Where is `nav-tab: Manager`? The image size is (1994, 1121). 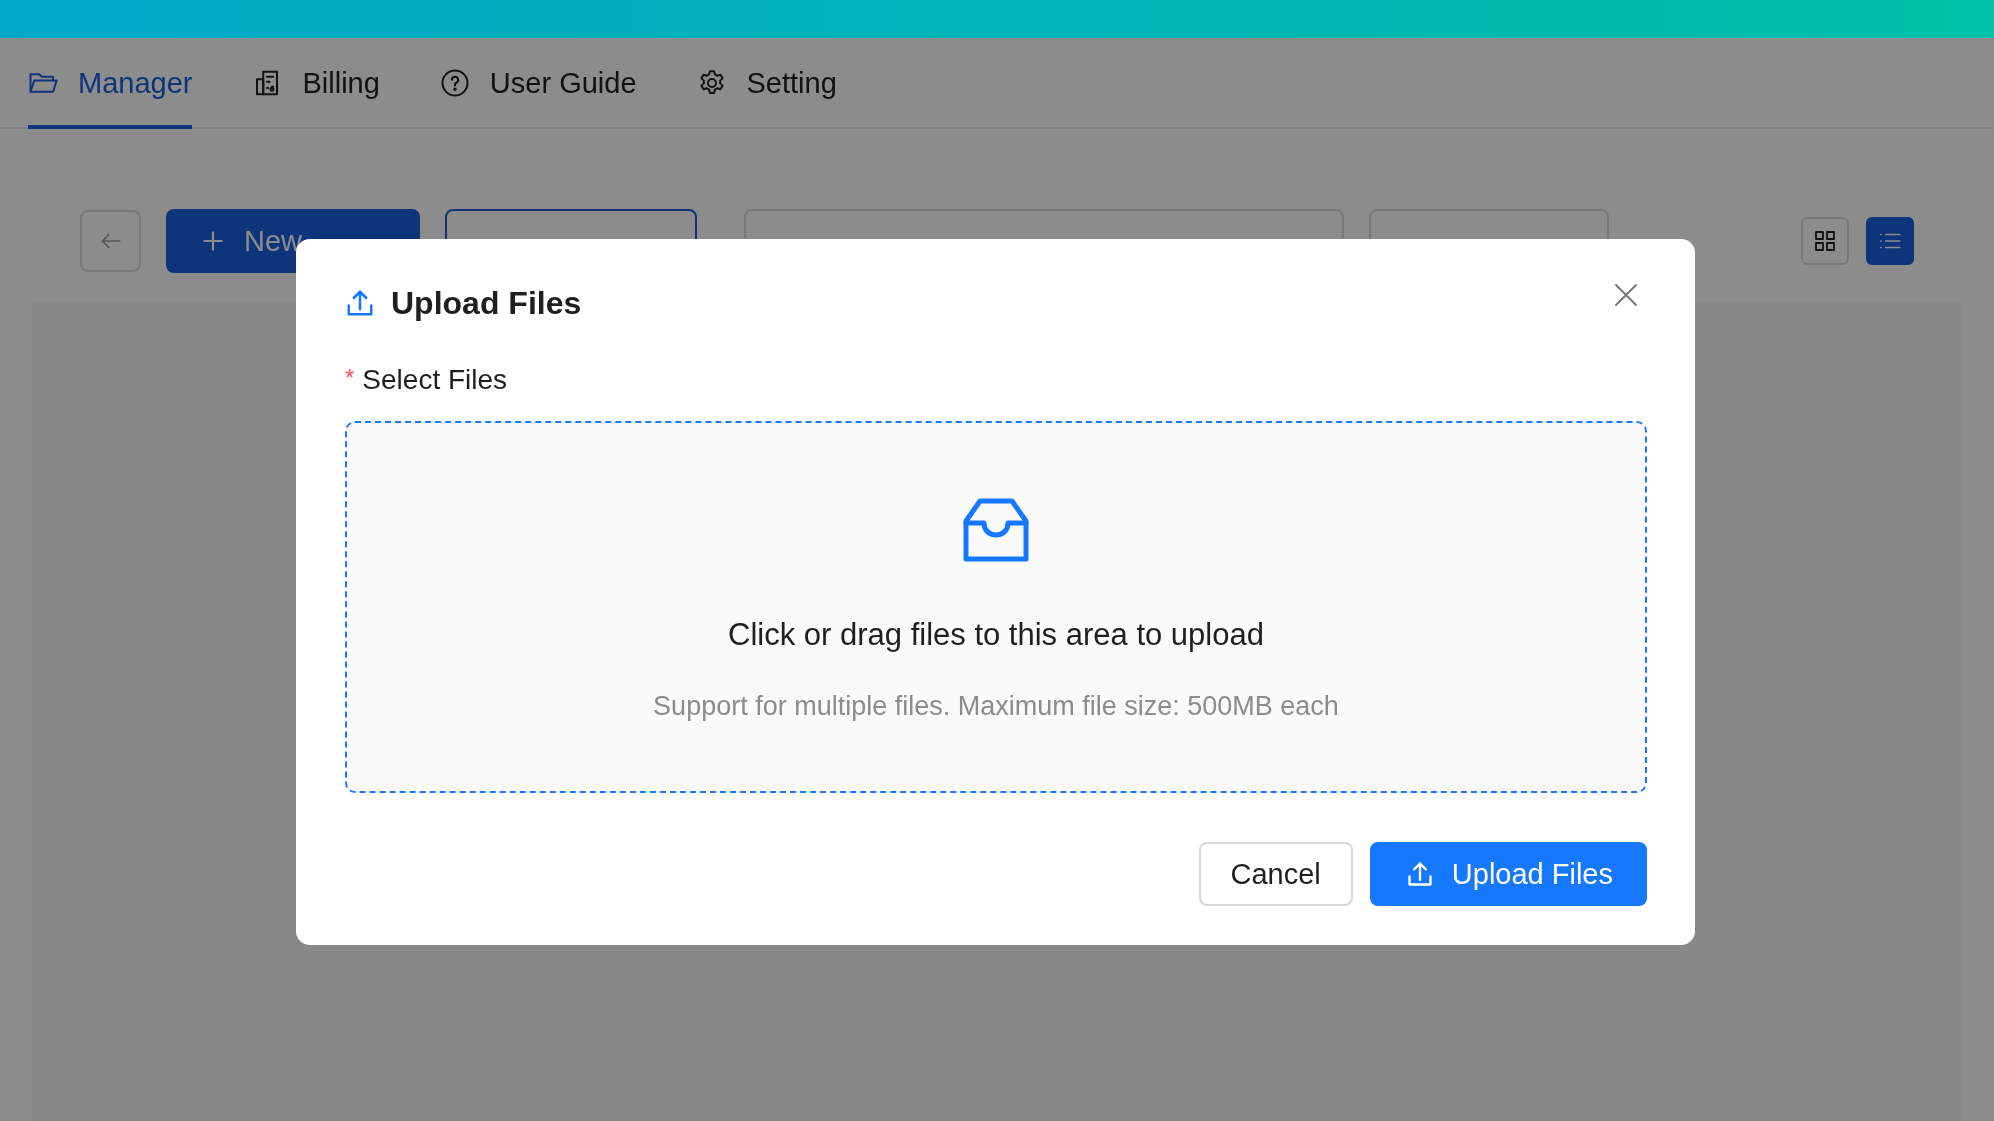
nav-tab: Manager is located at coordinates (110, 85).